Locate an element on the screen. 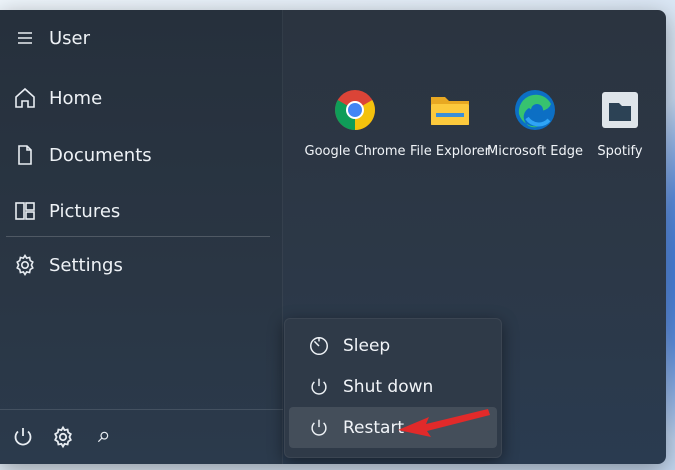  nav-item-label: Settings is located at coordinates (86, 265).